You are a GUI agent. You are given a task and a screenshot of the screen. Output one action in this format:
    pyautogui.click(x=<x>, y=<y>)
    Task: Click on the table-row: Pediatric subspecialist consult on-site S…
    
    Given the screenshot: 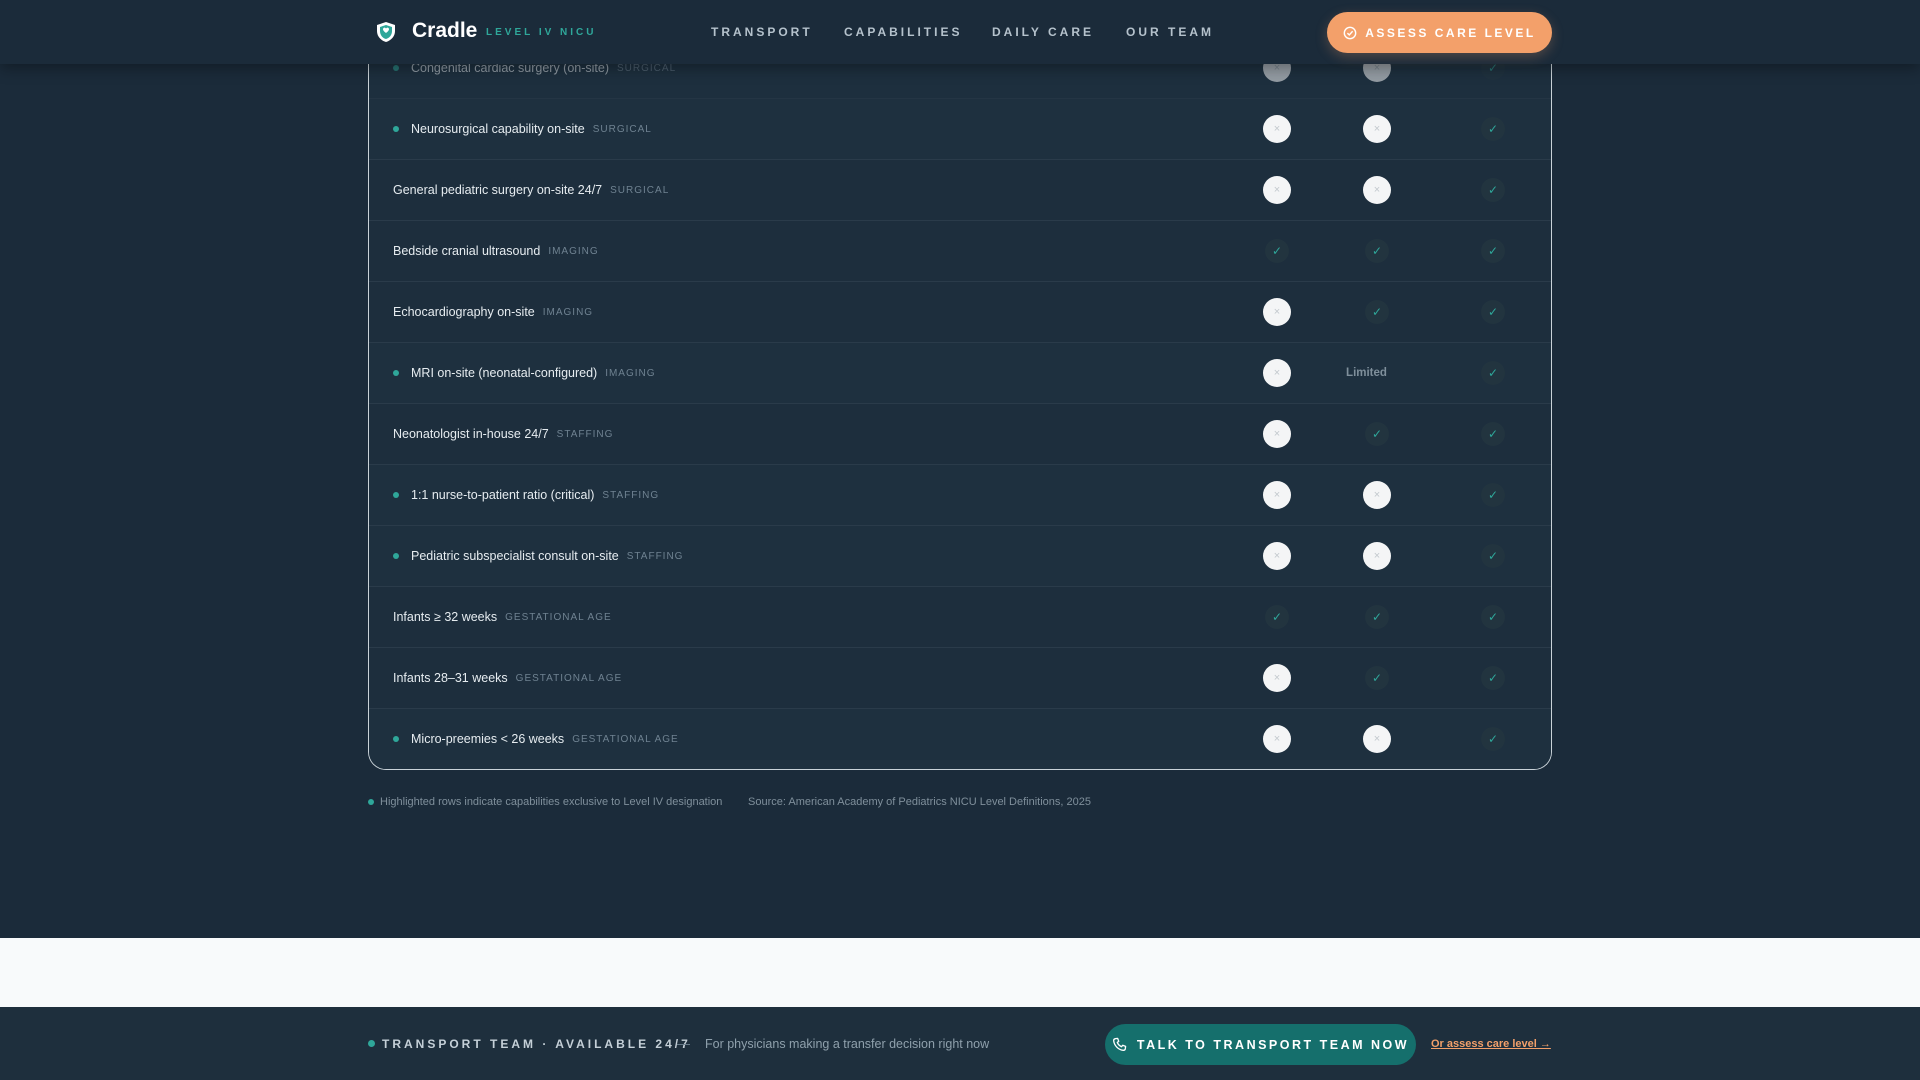 What is the action you would take?
    pyautogui.click(x=960, y=556)
    